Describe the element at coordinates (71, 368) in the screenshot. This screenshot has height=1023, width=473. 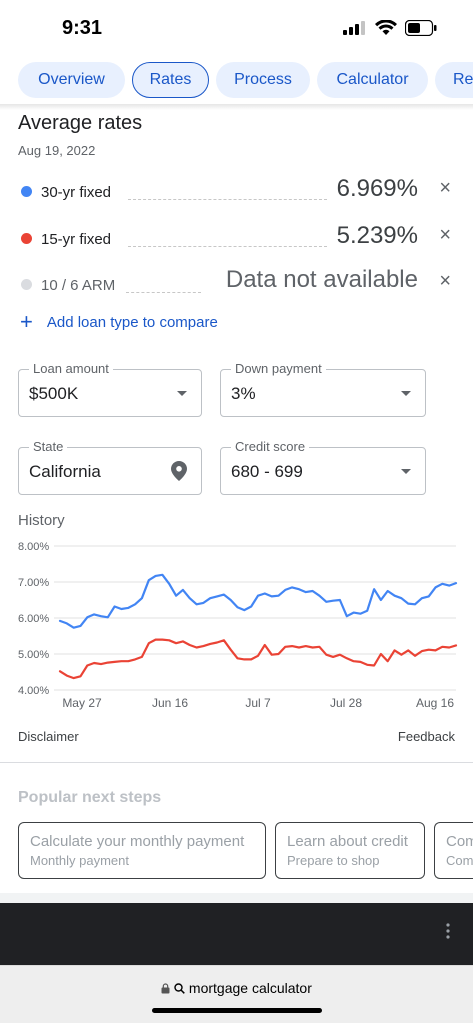
I see `loan-amount-label: Loan amount` at that location.